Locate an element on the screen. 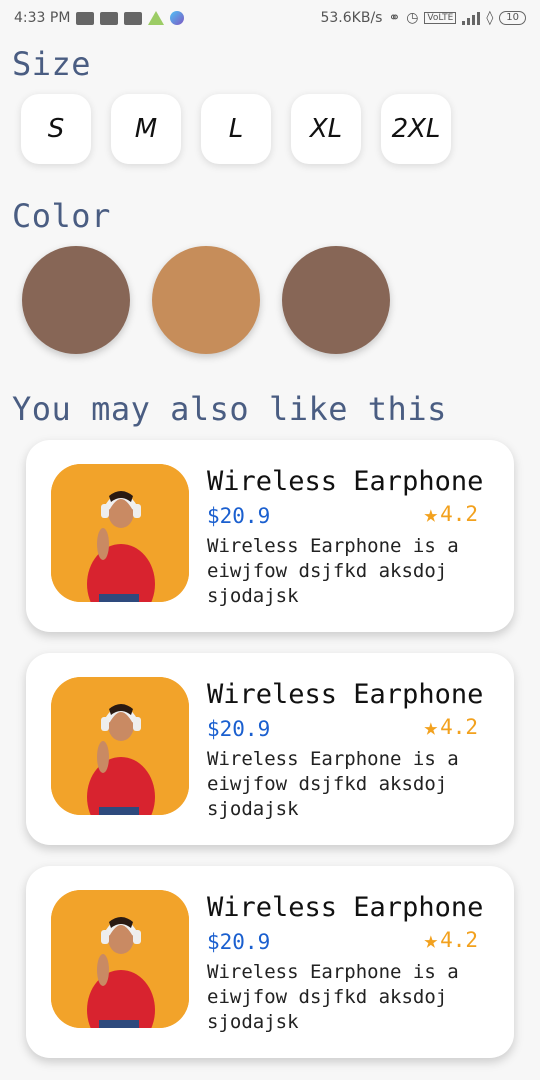 This screenshot has width=540, height=1080. color-section-title: Color is located at coordinates (61, 216).